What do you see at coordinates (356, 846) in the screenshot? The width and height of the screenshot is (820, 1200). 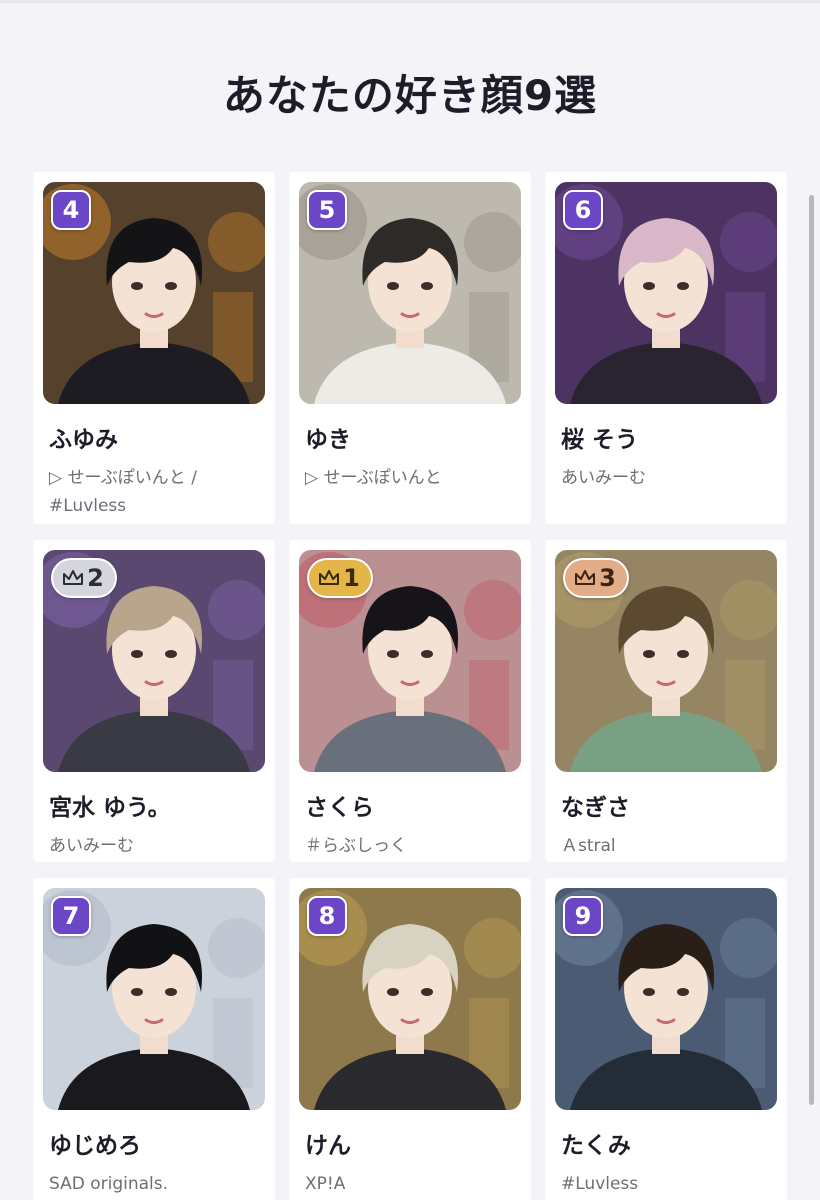 I see `member-group: ＃らぶしっく` at bounding box center [356, 846].